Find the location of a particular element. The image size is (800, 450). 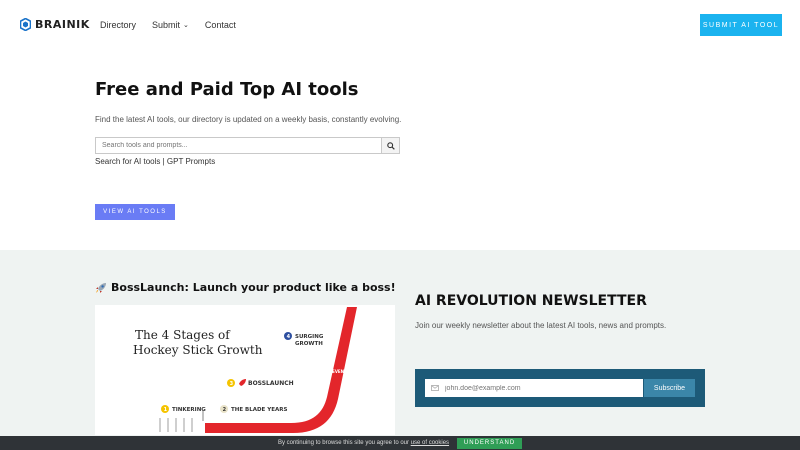

envelope-icon is located at coordinates (435, 388).